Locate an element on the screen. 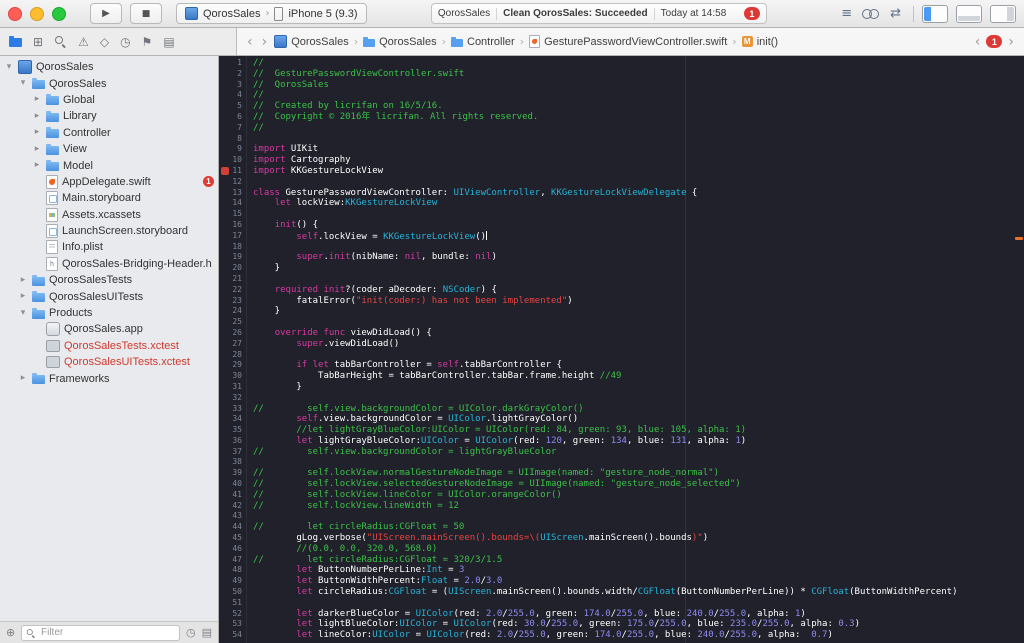 This screenshot has width=1024, height=643. tree-row: ▾ Products is located at coordinates (109, 313).